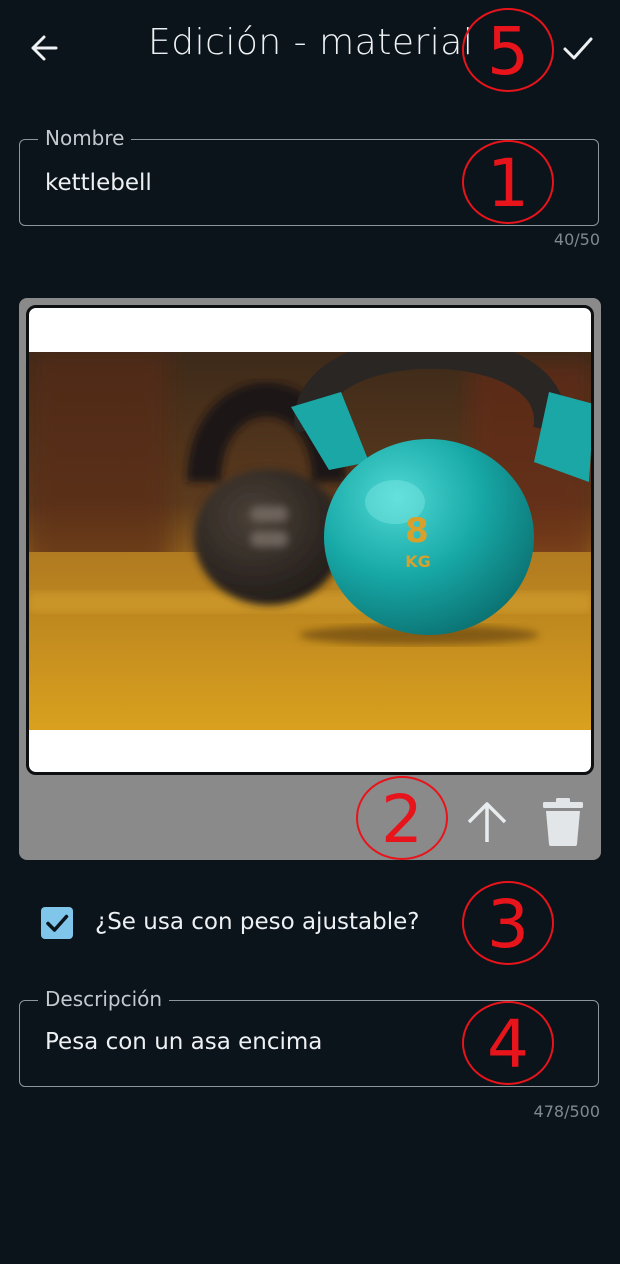 This screenshot has width=620, height=1264. I want to click on trash-icon, so click(563, 822).